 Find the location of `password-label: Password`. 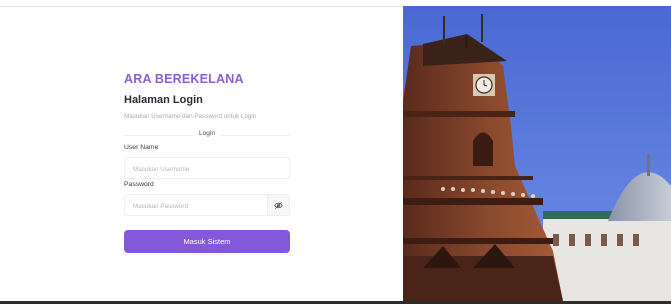

password-label: Password is located at coordinates (139, 184).